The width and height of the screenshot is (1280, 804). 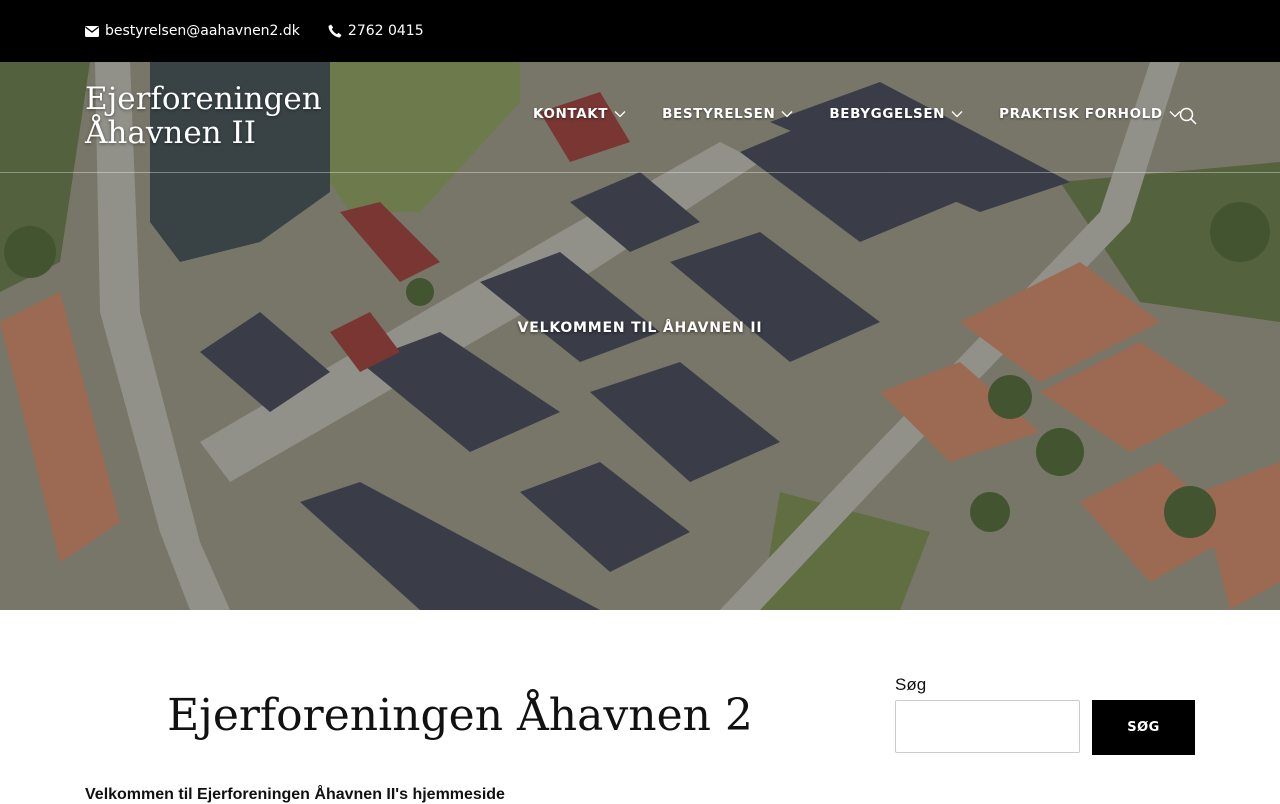 I want to click on site-title: Ejerforeningen Åhavnen II, so click(x=215, y=116).